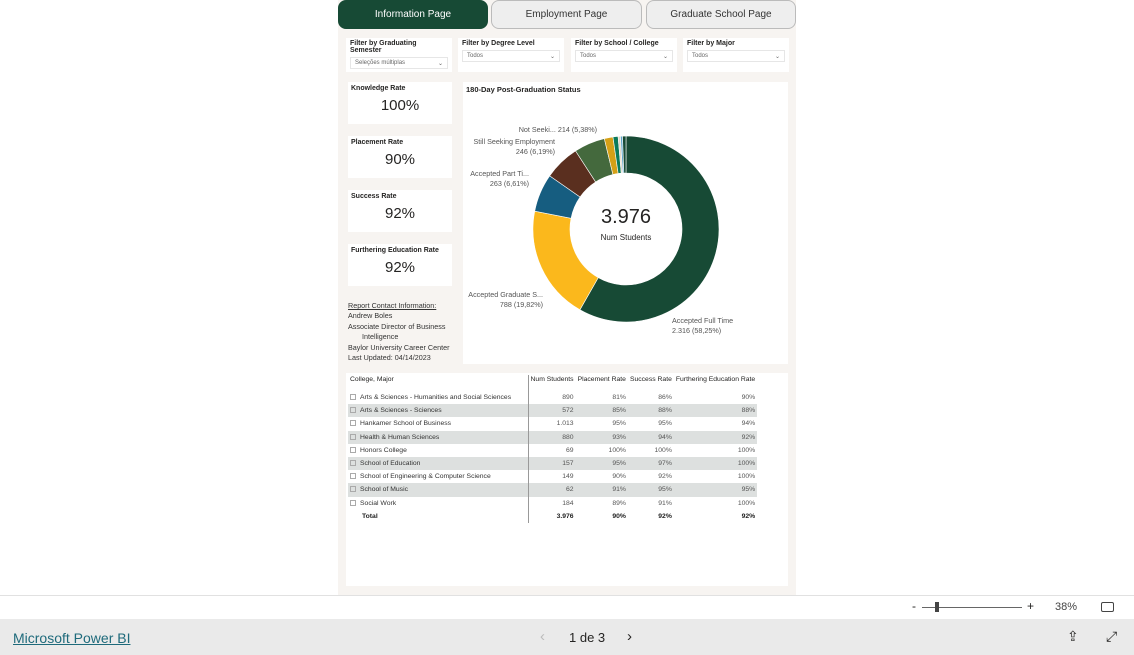 This screenshot has height=655, width=1134. Describe the element at coordinates (71, 638) in the screenshot. I see `power-bi-link: Microsoft Power BI` at that location.